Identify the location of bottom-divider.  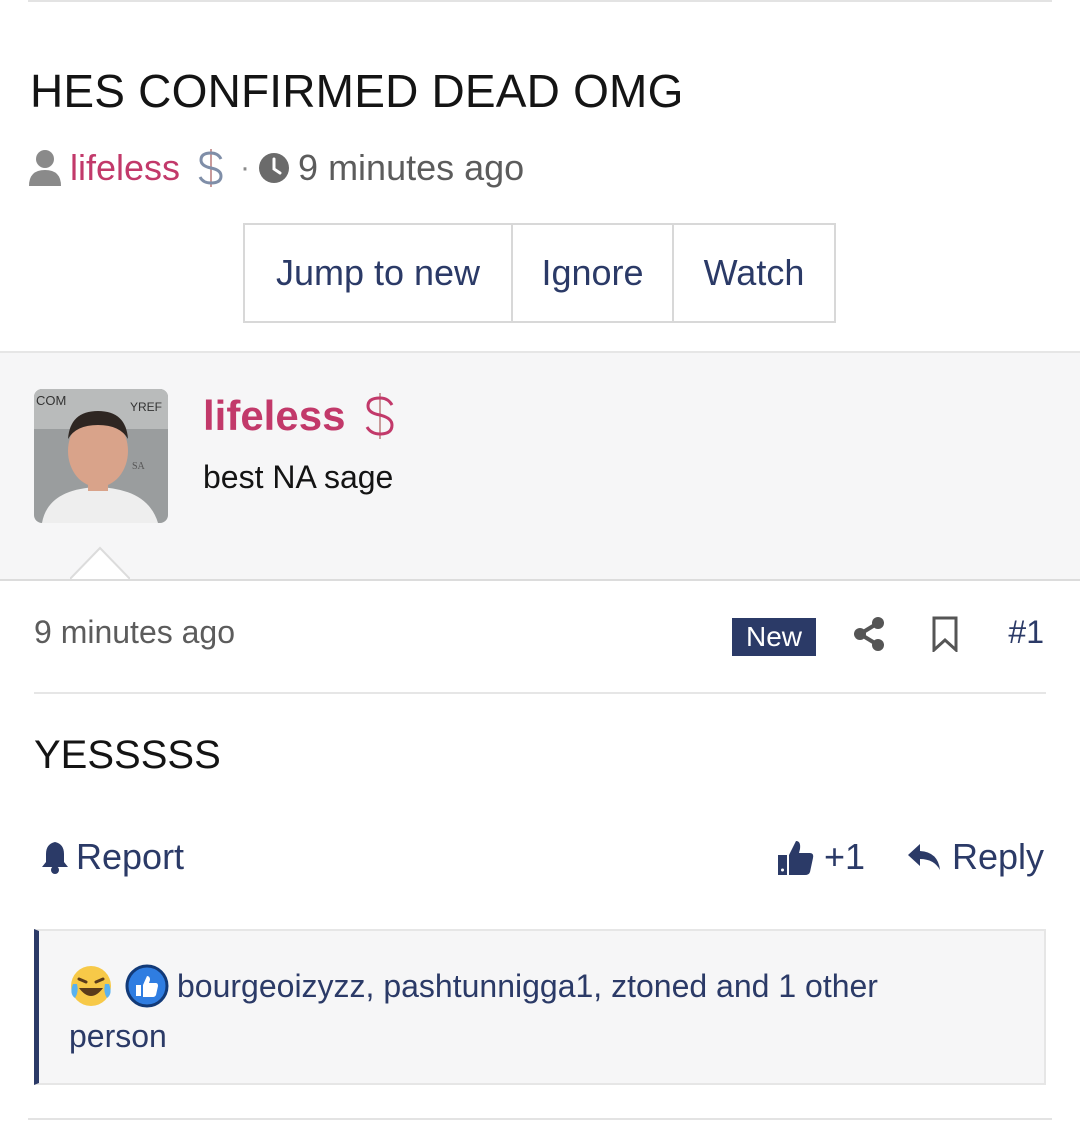
(540, 1119).